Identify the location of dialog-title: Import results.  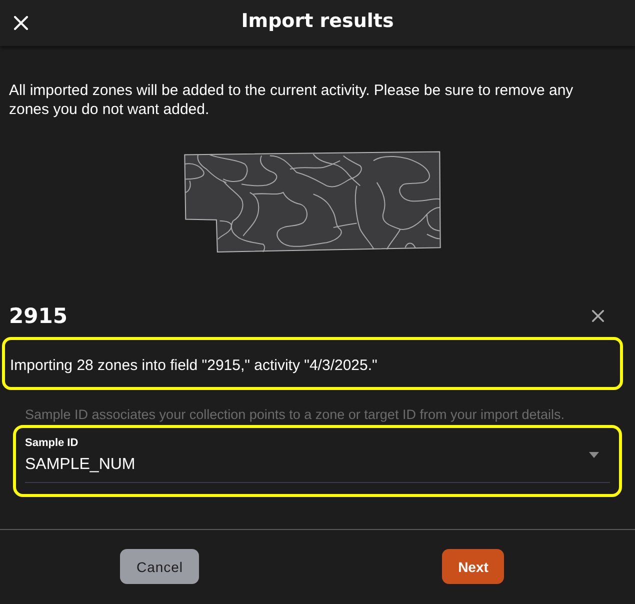
(317, 21).